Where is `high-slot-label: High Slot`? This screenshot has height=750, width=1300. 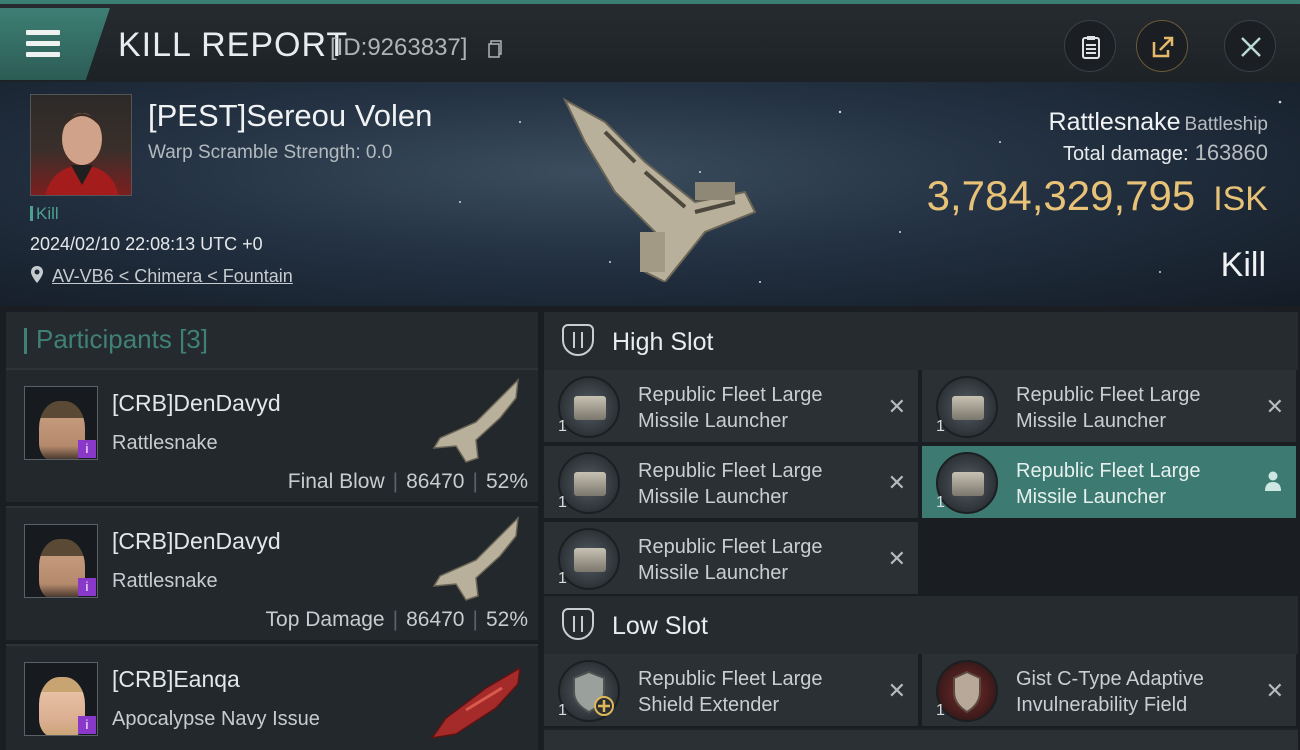 high-slot-label: High Slot is located at coordinates (663, 342).